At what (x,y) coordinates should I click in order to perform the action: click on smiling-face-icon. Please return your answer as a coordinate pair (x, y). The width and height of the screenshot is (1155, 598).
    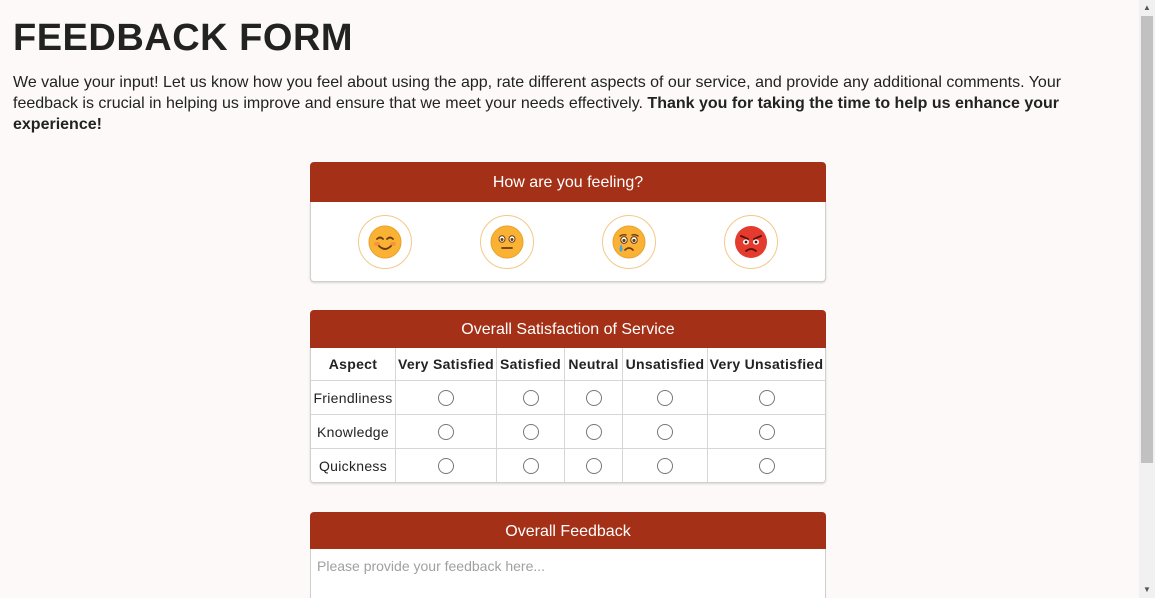
    Looking at the image, I should click on (385, 242).